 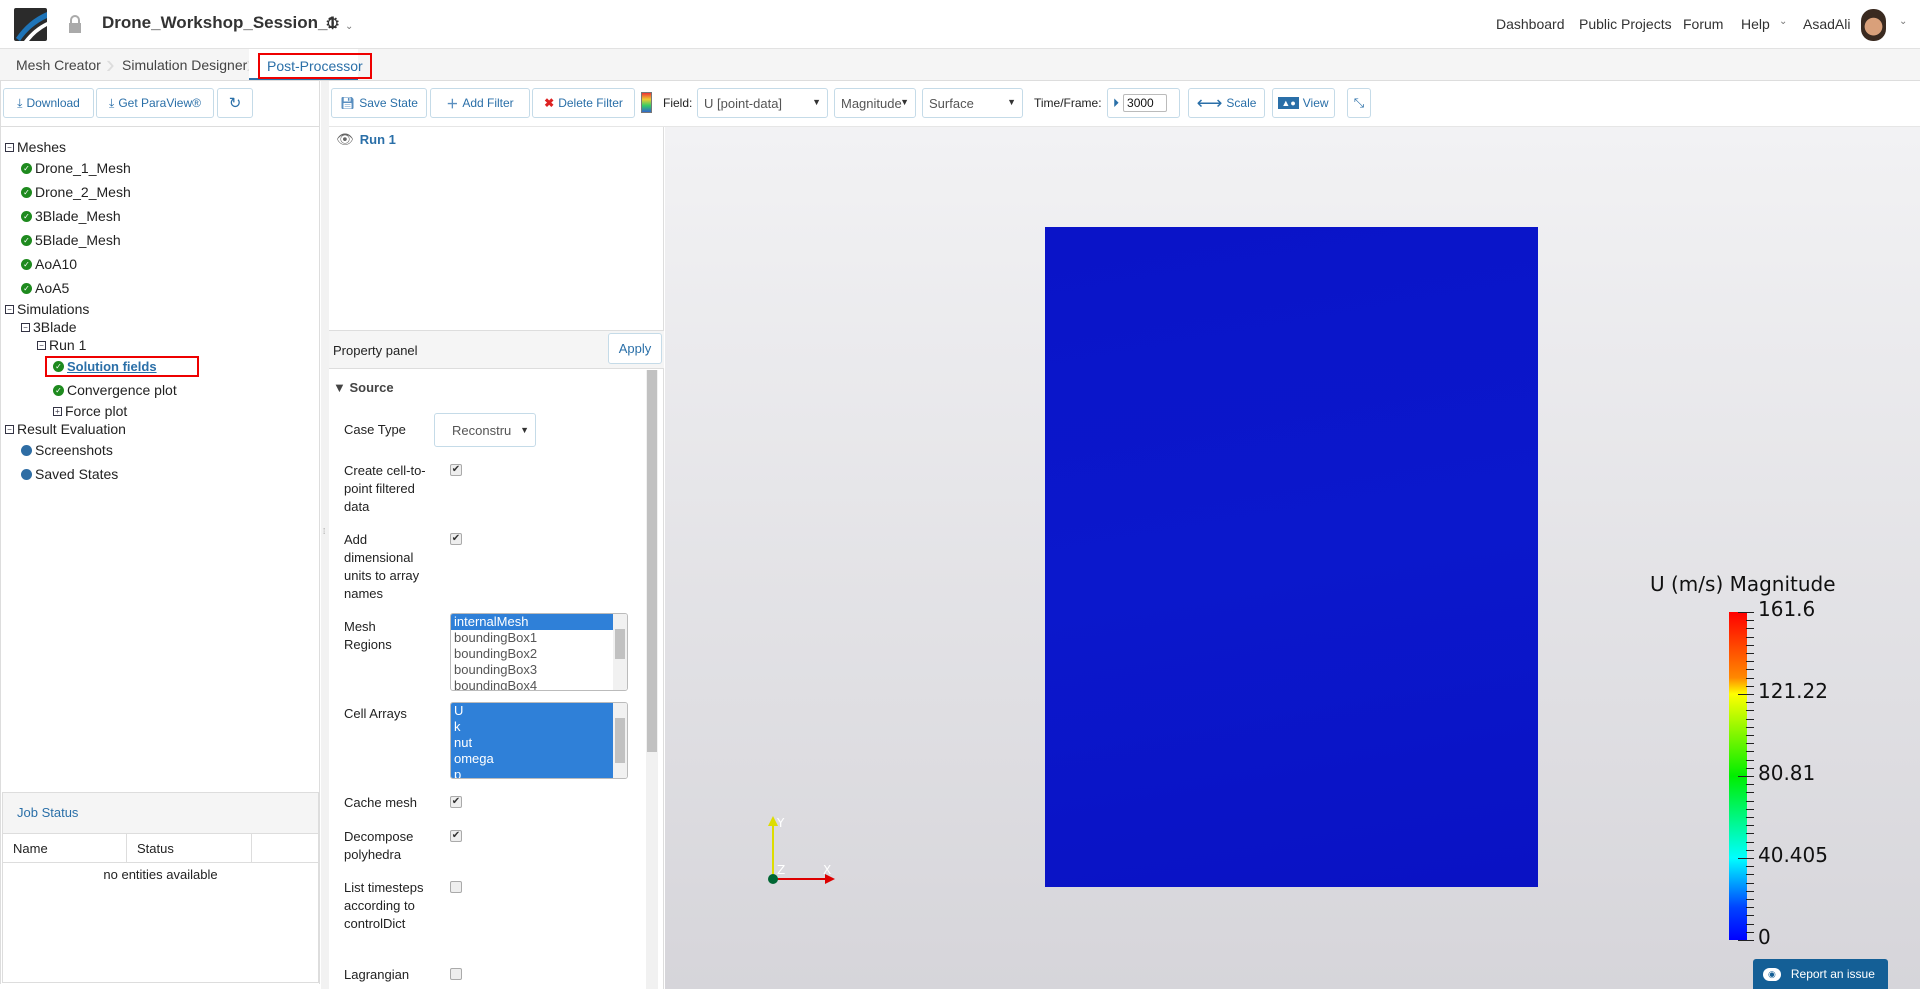 What do you see at coordinates (532, 772) in the screenshot?
I see `list-option: p` at bounding box center [532, 772].